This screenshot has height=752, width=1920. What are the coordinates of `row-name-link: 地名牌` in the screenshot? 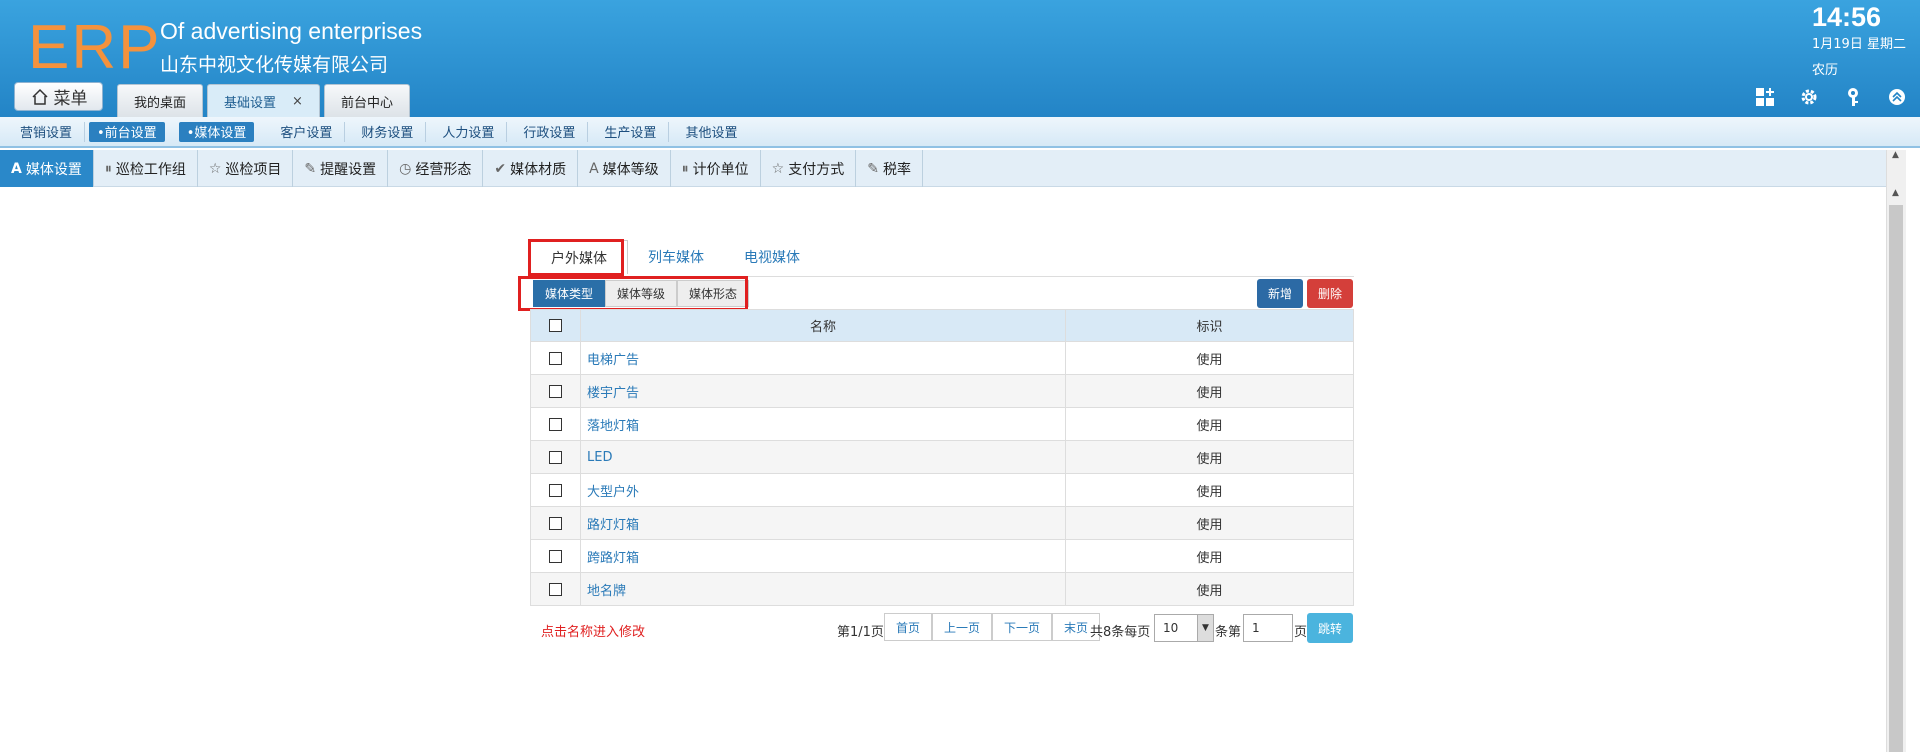 It's located at (823, 589).